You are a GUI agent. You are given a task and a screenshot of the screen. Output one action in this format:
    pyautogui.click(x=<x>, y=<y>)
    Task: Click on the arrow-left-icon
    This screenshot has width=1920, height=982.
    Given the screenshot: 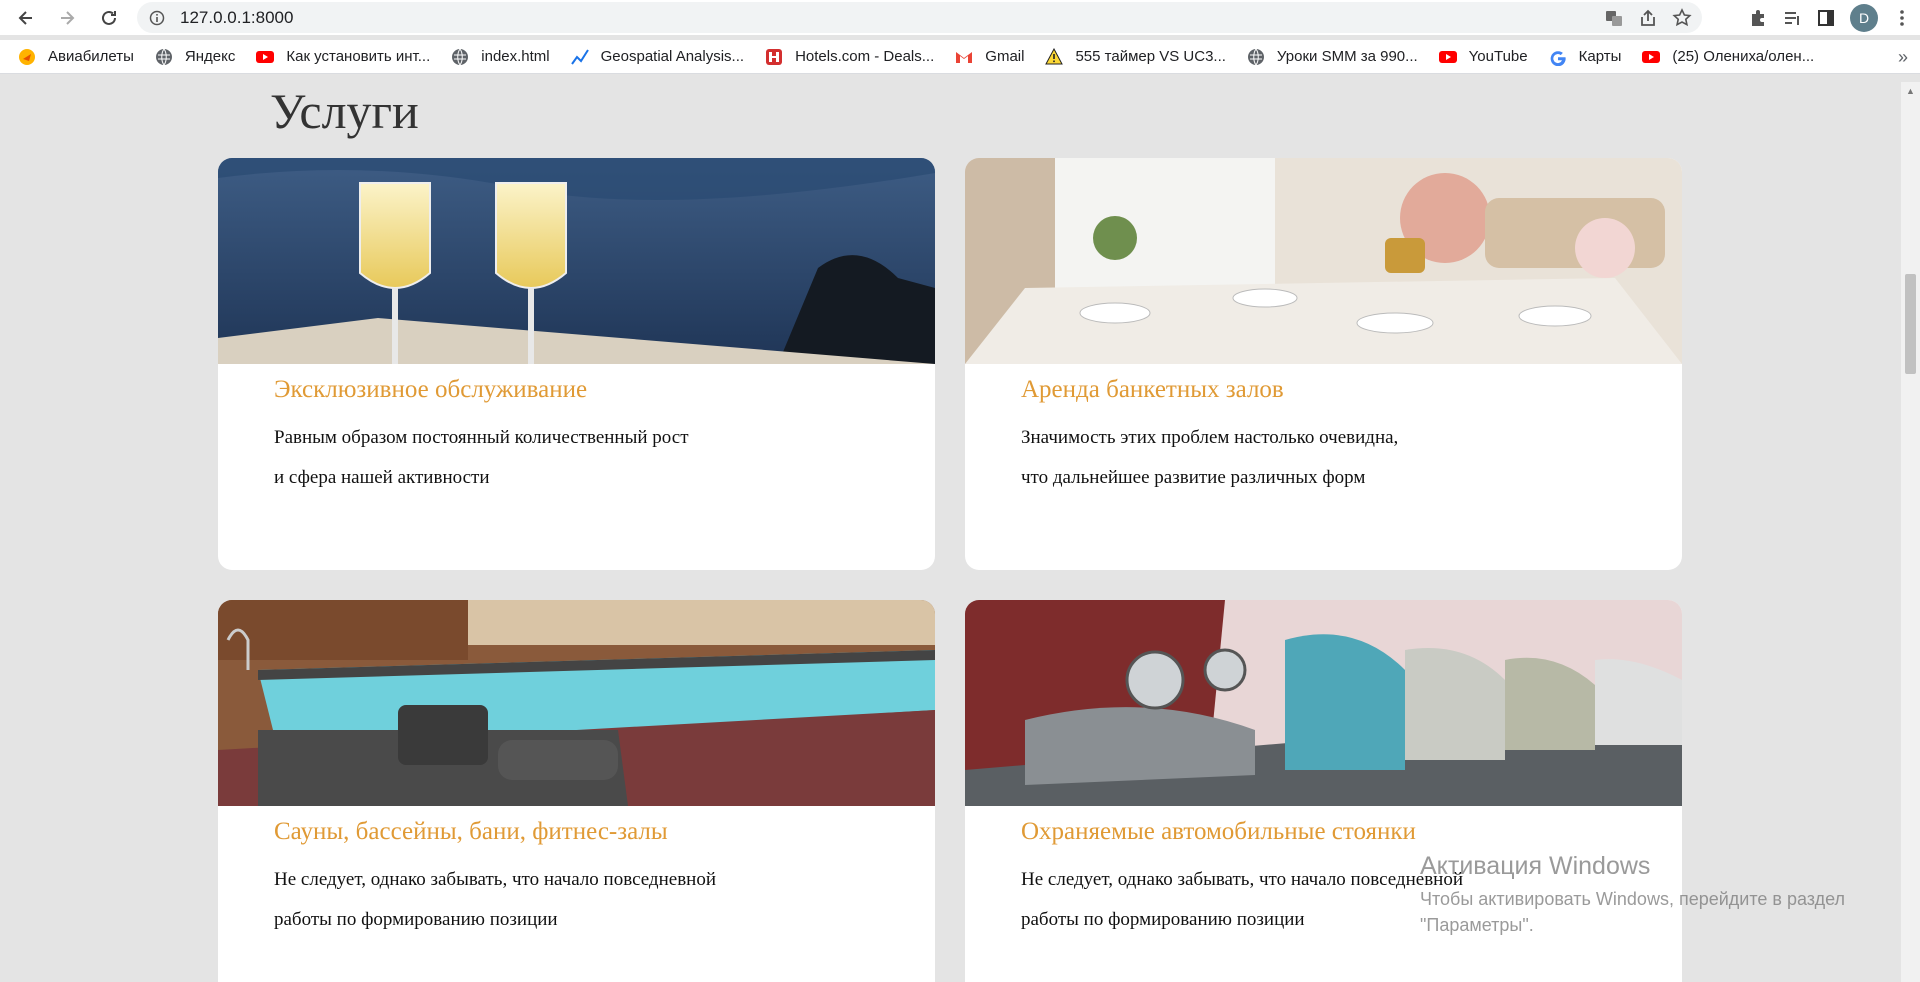 What is the action you would take?
    pyautogui.click(x=25, y=17)
    